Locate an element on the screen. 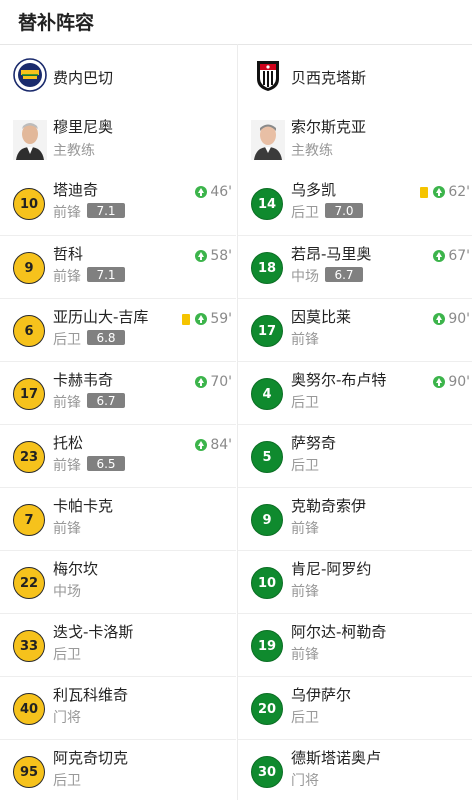 This screenshot has width=472, height=803. home-player-row: 17 卡赫韦奇 前锋 6.7 70' is located at coordinates (118, 393).